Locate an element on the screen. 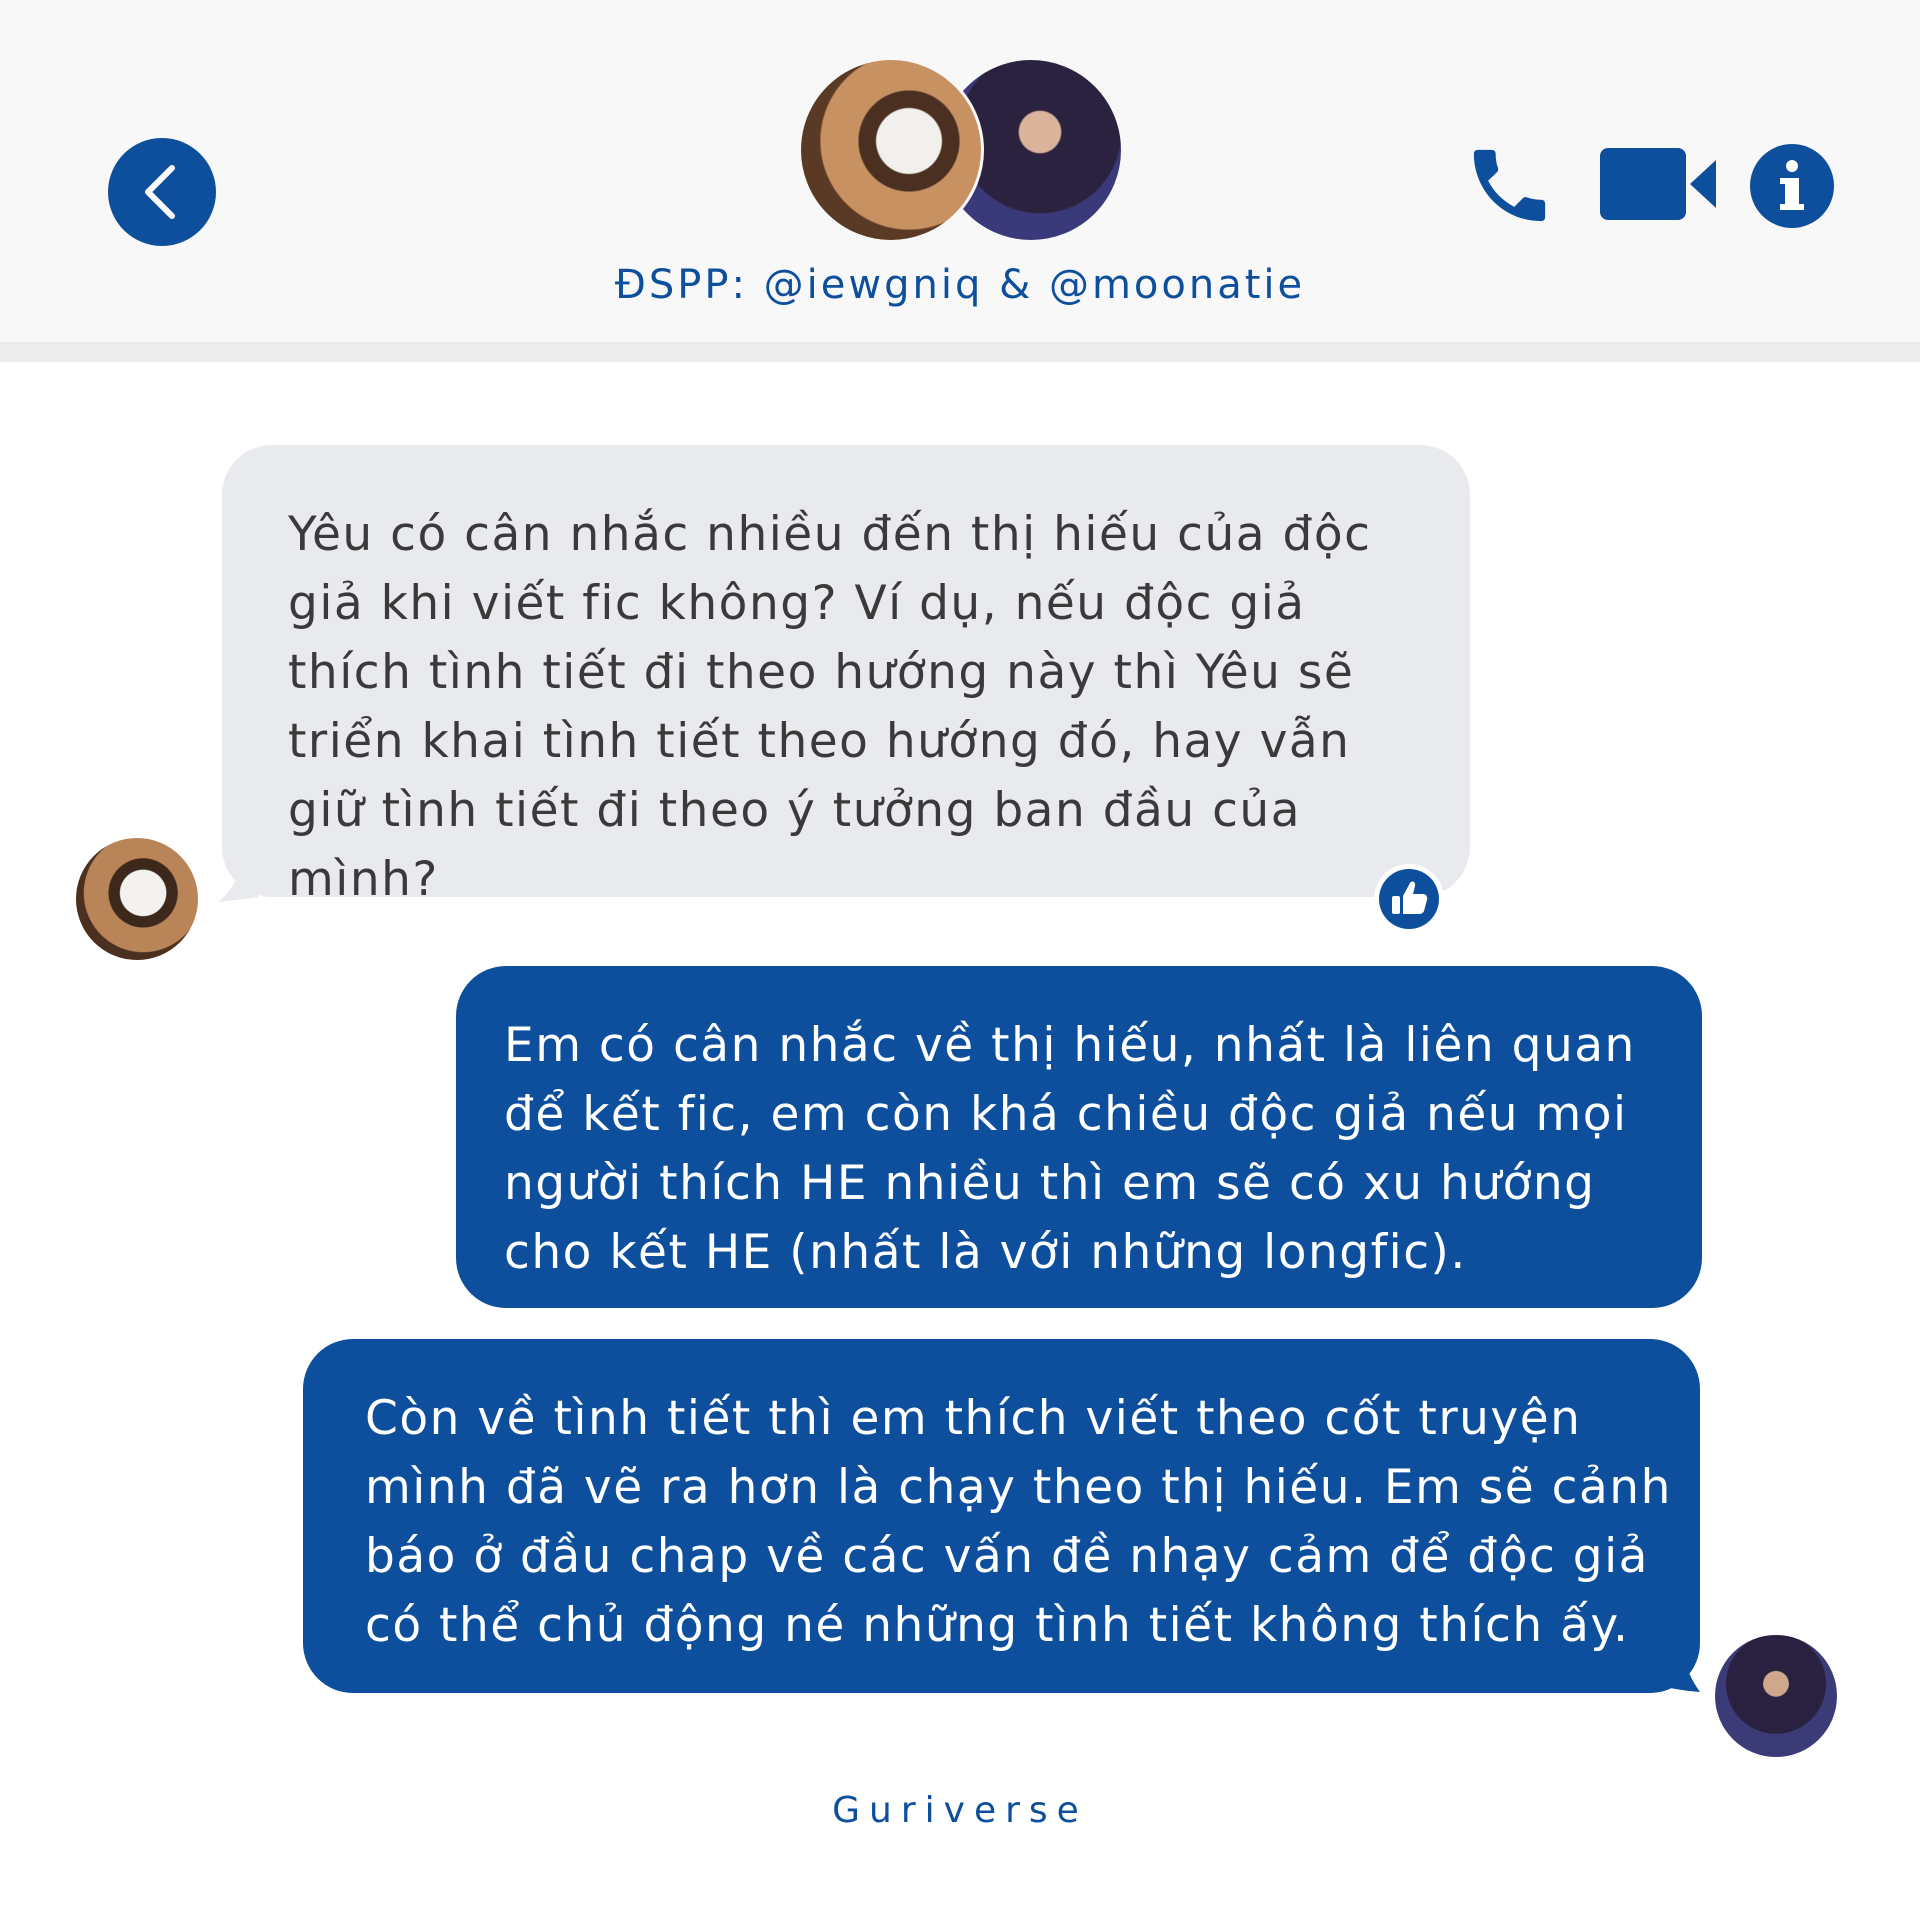  header-divider is located at coordinates (960, 352).